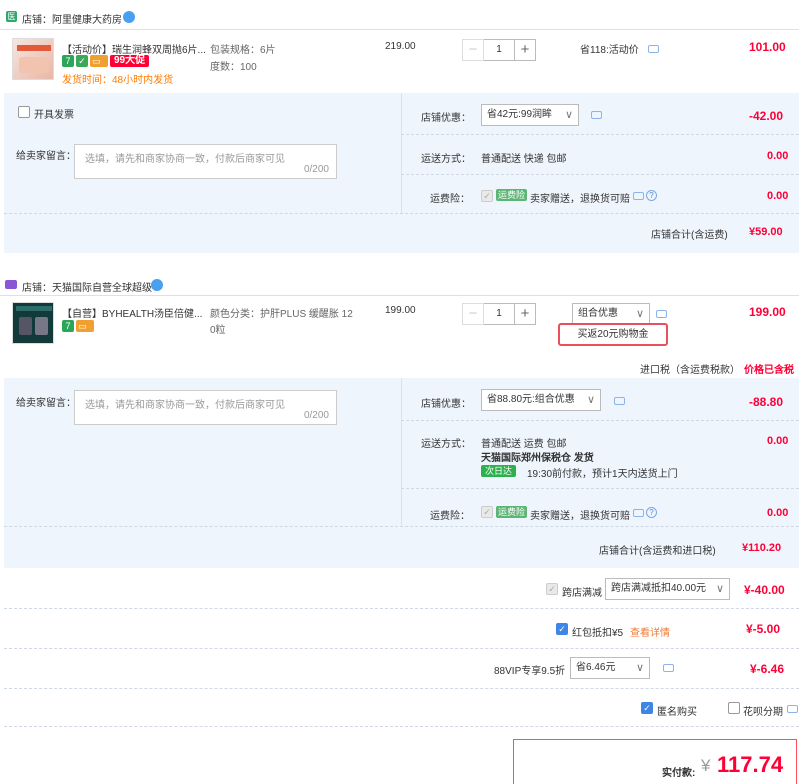 Image resolution: width=799 pixels, height=784 pixels. Describe the element at coordinates (46, 403) in the screenshot. I see `message-label: 给卖家留言：` at that location.